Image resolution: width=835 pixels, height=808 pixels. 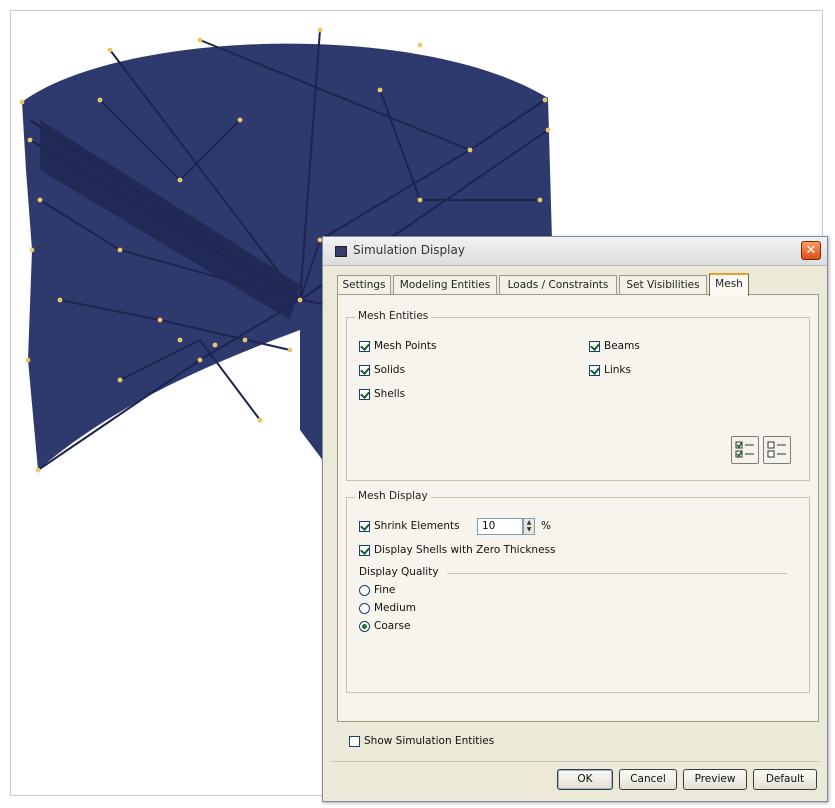 What do you see at coordinates (785, 779) in the screenshot?
I see `default-button: Default` at bounding box center [785, 779].